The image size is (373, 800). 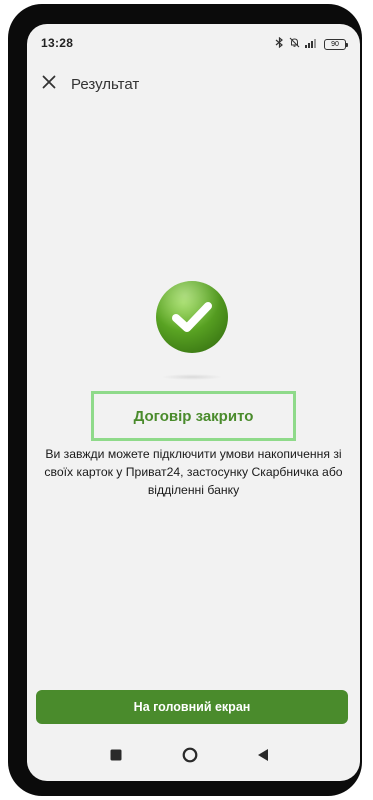 I want to click on result-title: Договір закрито, so click(x=193, y=416).